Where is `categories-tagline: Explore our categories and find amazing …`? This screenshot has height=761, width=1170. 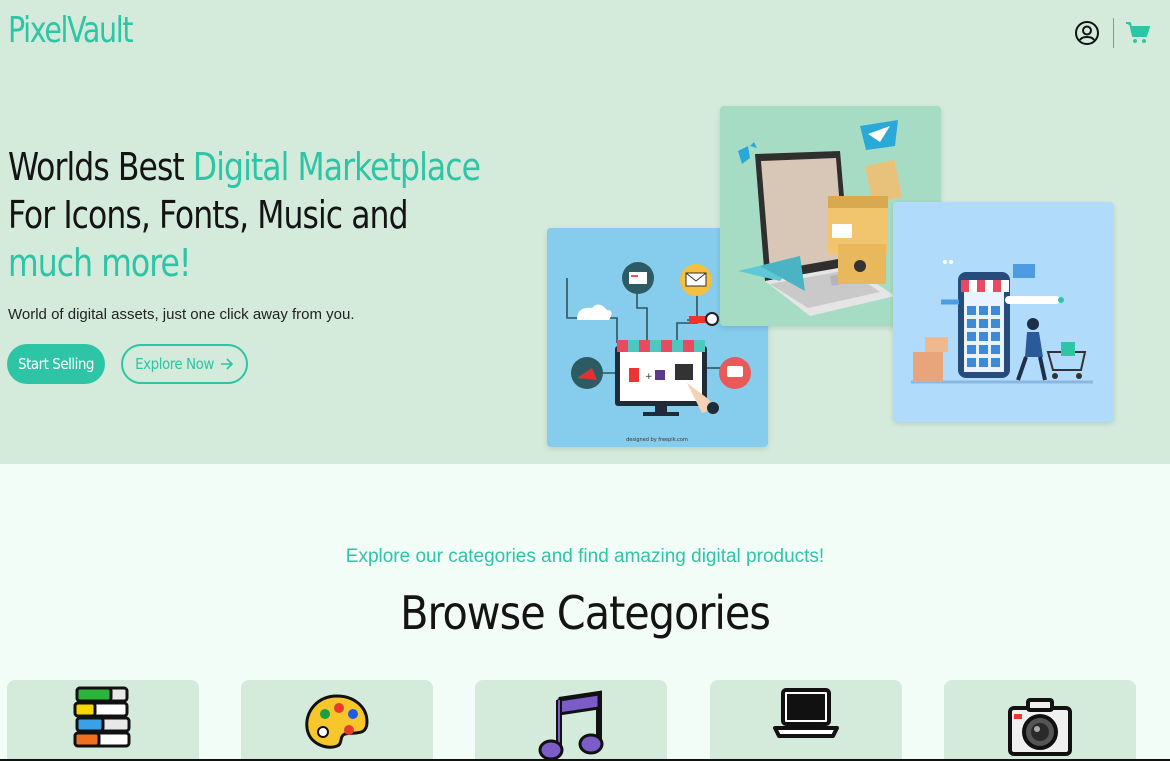 categories-tagline: Explore our categories and find amazing … is located at coordinates (585, 556).